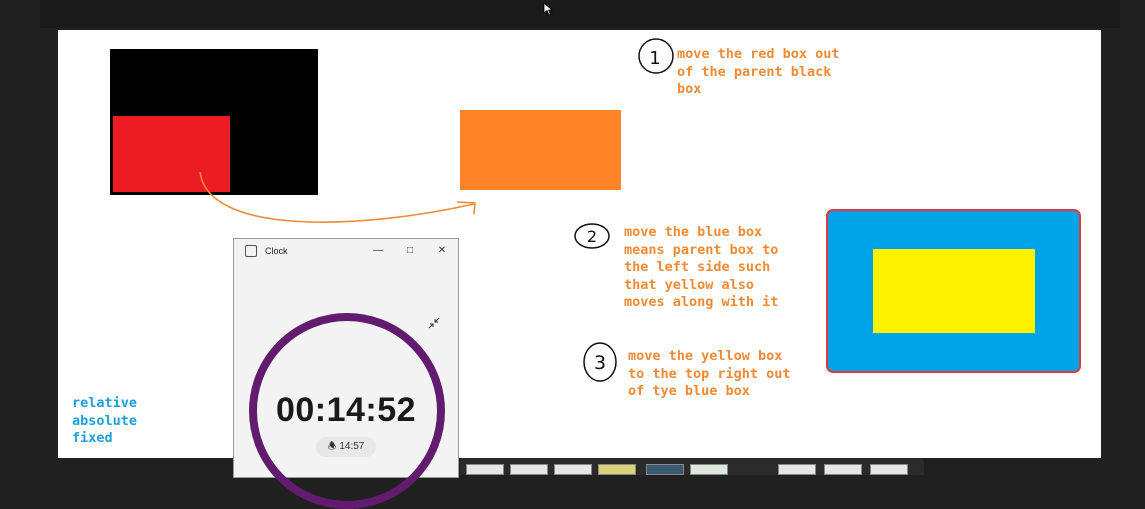 This screenshot has height=509, width=1145. What do you see at coordinates (600, 363) in the screenshot?
I see `circle-3-number: 3` at bounding box center [600, 363].